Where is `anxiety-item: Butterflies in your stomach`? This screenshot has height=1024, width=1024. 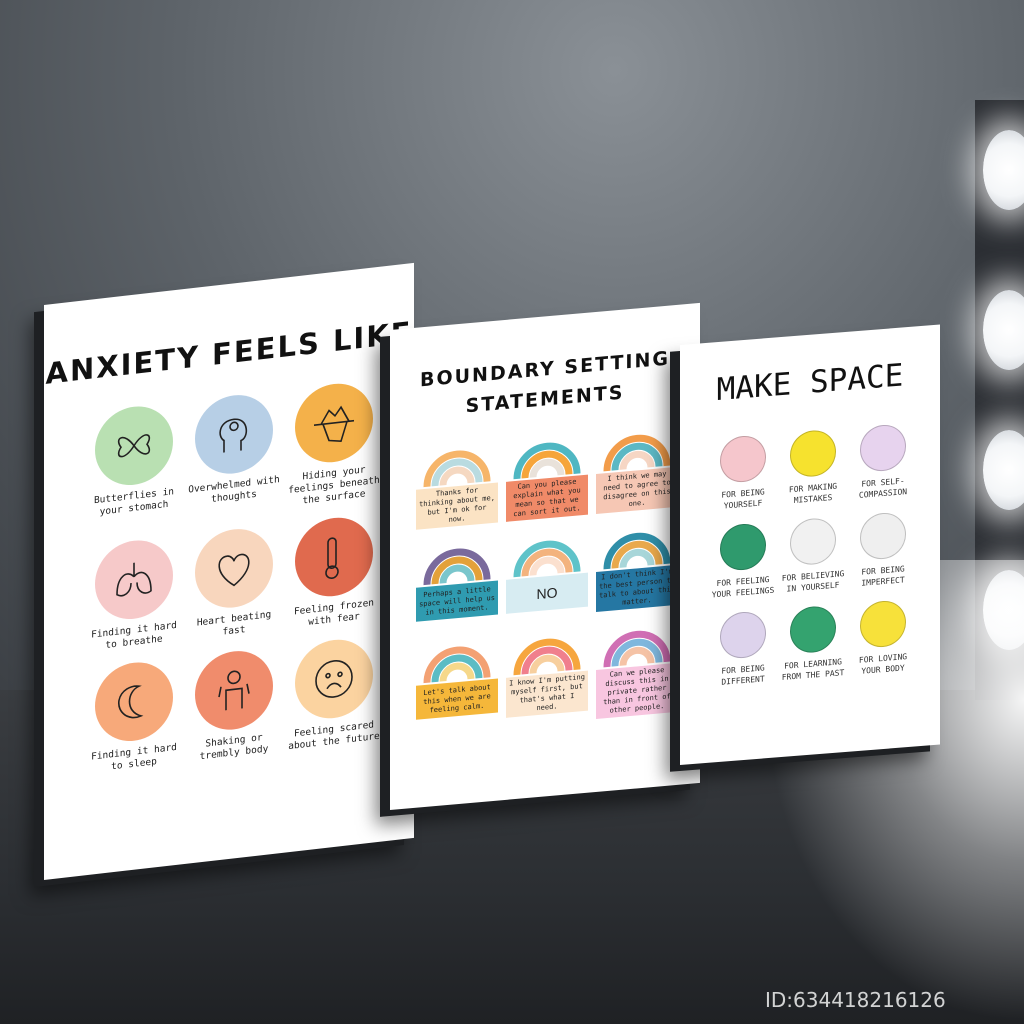 anxiety-item: Butterflies in your stomach is located at coordinates (134, 466).